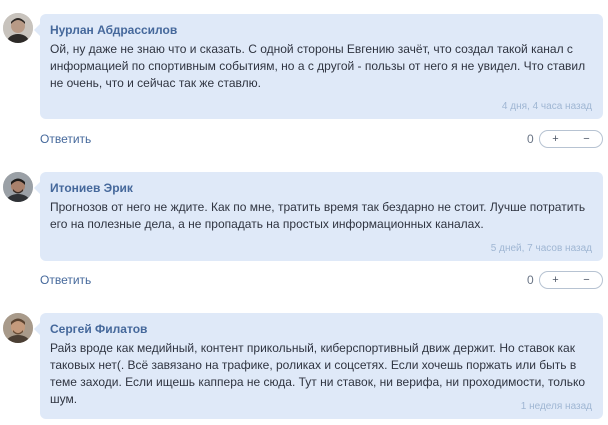 This screenshot has height=425, width=608. What do you see at coordinates (556, 406) in the screenshot?
I see `comment-timestamp: 1 неделя назад` at bounding box center [556, 406].